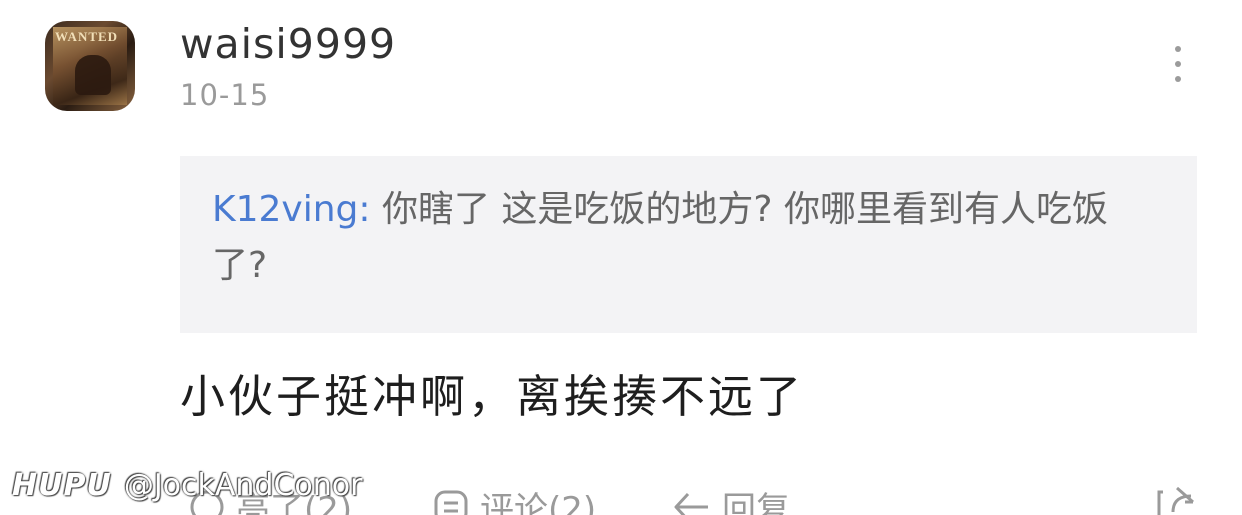 The height and width of the screenshot is (515, 1242). What do you see at coordinates (225, 95) in the screenshot?
I see `post-date: 10-15` at bounding box center [225, 95].